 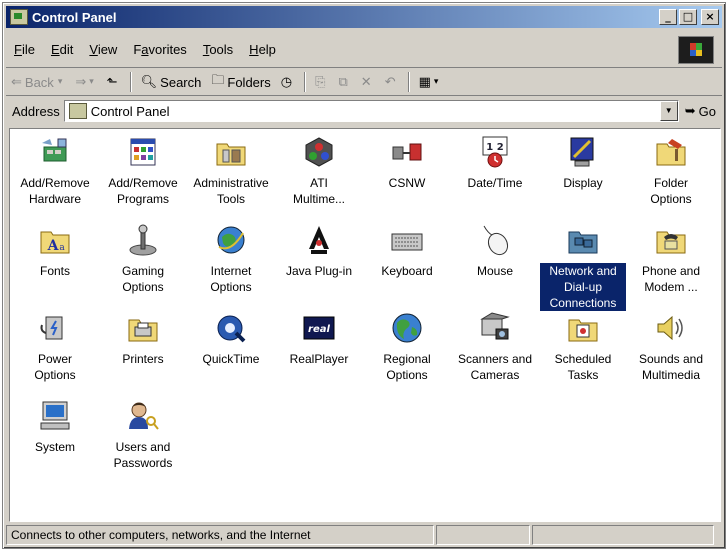 I want to click on cp-item-fonts: A a Fonts, so click(x=55, y=251).